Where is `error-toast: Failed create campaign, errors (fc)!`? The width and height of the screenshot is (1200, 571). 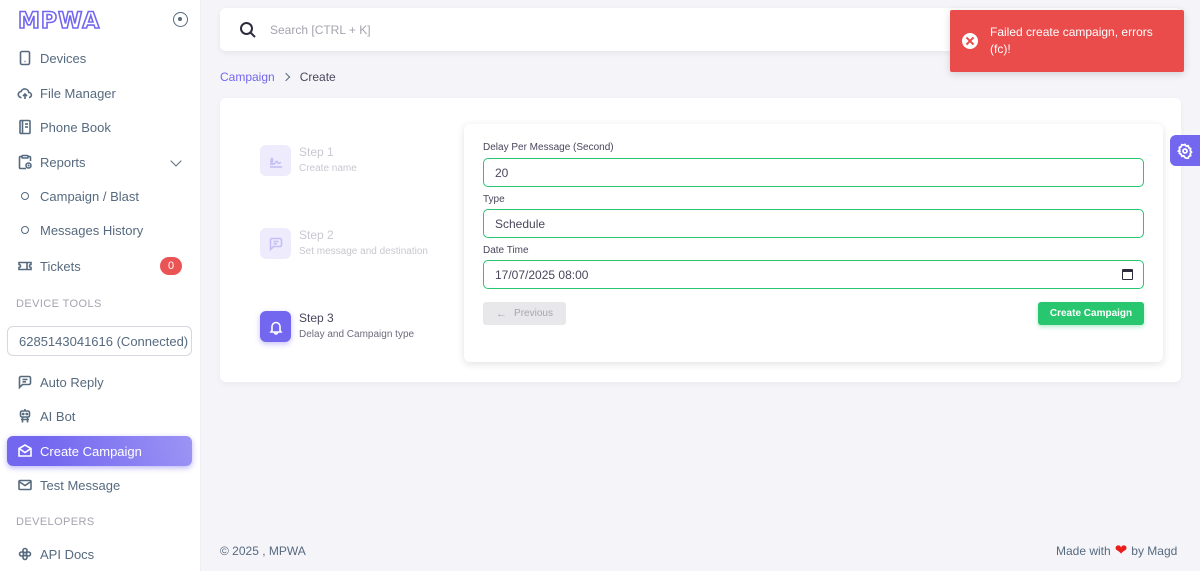
error-toast: Failed create campaign, errors (fc)! is located at coordinates (1067, 41).